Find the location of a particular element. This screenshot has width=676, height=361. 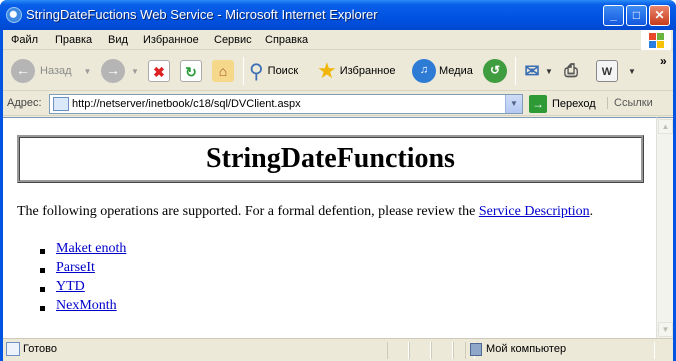

close-button: ✕ is located at coordinates (659, 15).